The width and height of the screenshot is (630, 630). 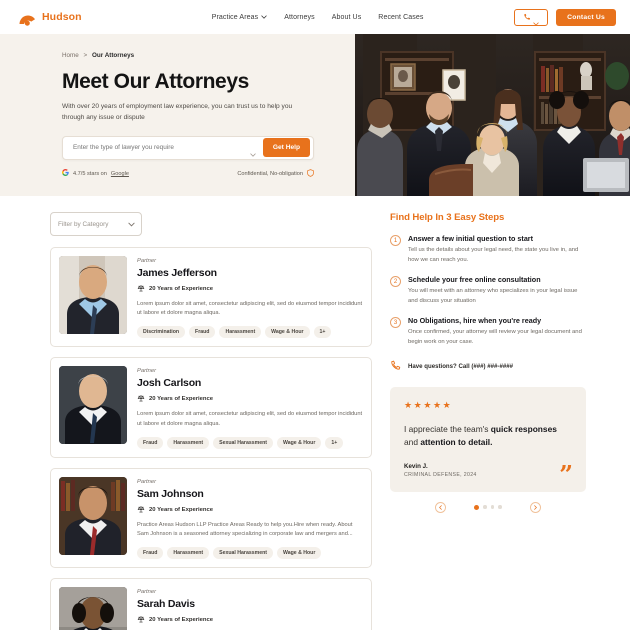 I want to click on have-questions-call: Have questions? Call (###) ###-####, so click(x=488, y=366).